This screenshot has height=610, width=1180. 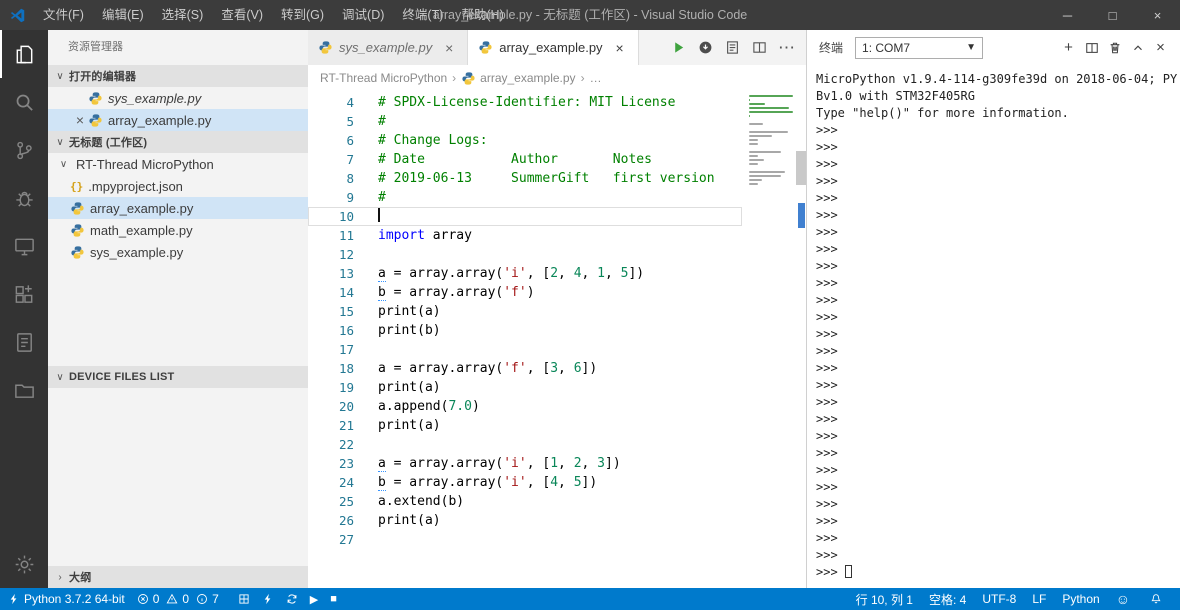 I want to click on code-line: 10, so click(x=525, y=216).